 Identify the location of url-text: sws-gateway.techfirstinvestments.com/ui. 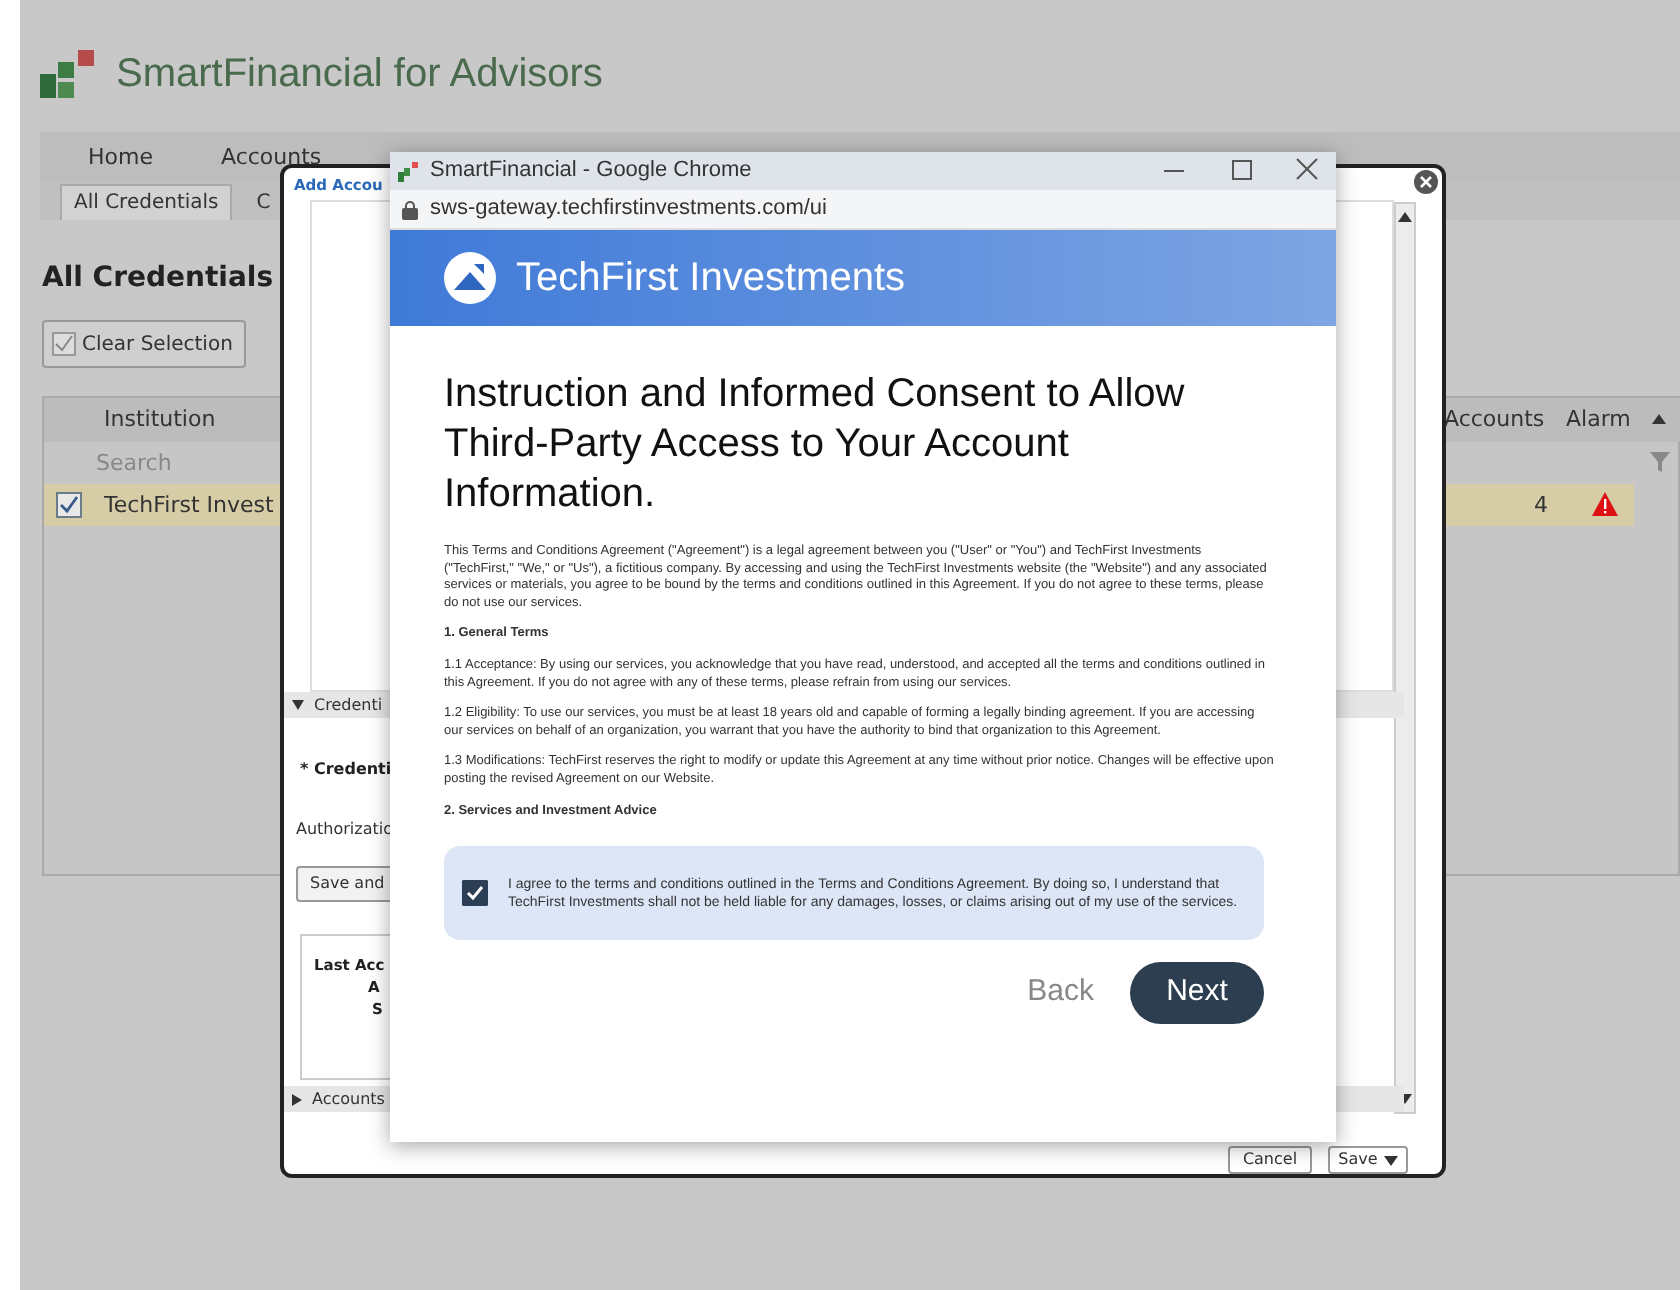
(628, 209).